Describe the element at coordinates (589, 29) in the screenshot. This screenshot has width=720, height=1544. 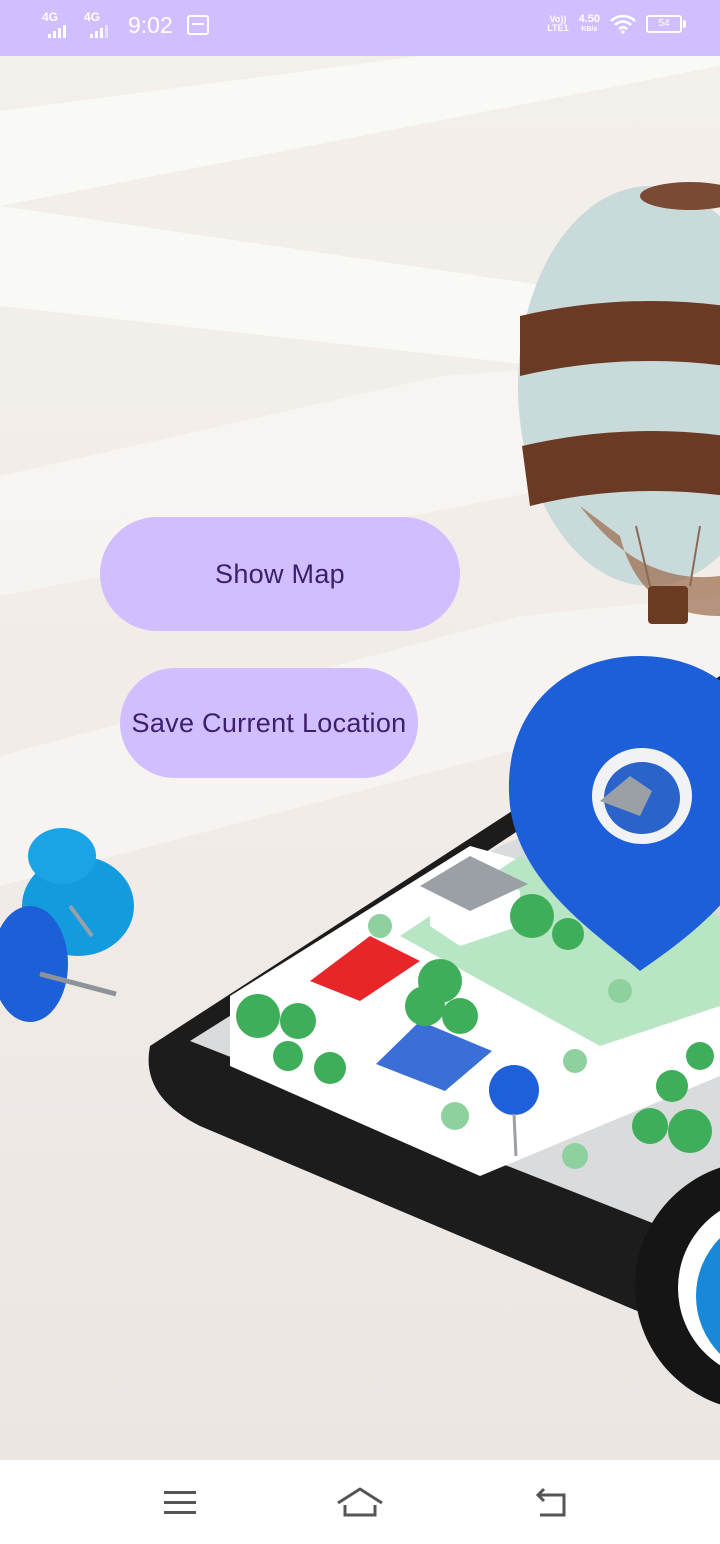
I see `speed-unit: KB/s` at that location.